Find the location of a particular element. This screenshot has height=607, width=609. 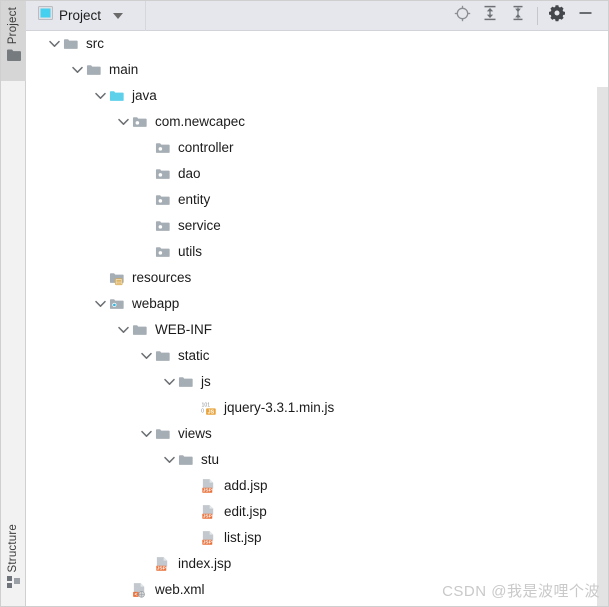

tool-window-header: Project is located at coordinates (317, 16).